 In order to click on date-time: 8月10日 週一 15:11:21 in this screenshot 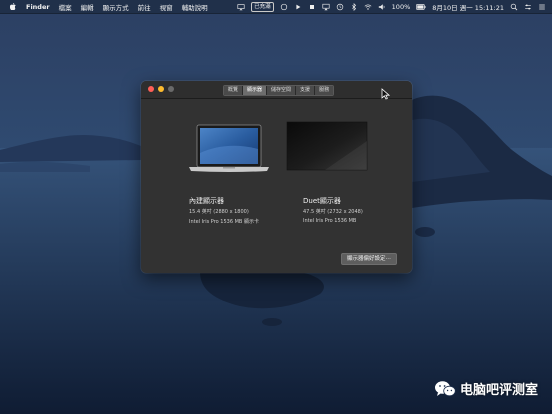, I will do `click(468, 7)`.